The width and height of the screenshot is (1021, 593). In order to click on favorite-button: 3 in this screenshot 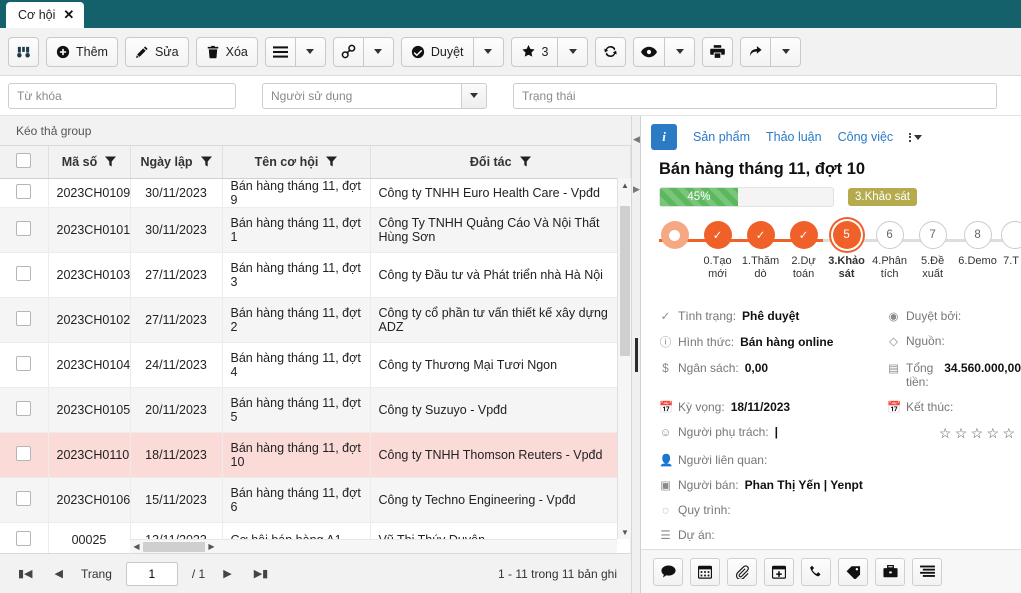, I will do `click(534, 51)`.